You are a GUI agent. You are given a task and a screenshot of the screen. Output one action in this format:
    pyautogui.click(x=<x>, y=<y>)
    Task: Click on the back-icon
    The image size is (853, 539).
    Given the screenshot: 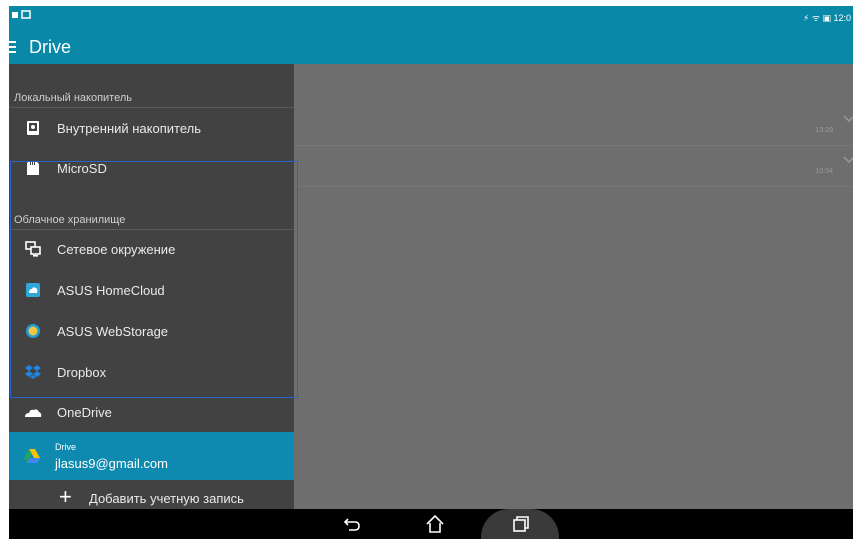 What is the action you would take?
    pyautogui.click(x=353, y=524)
    